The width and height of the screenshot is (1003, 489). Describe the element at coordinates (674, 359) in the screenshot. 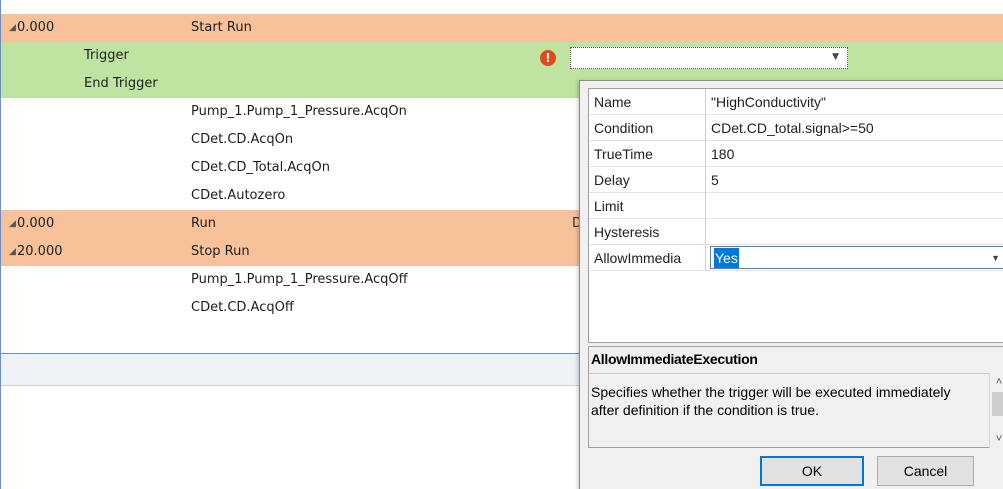

I see `description-title: AllowImmediateExecution` at that location.